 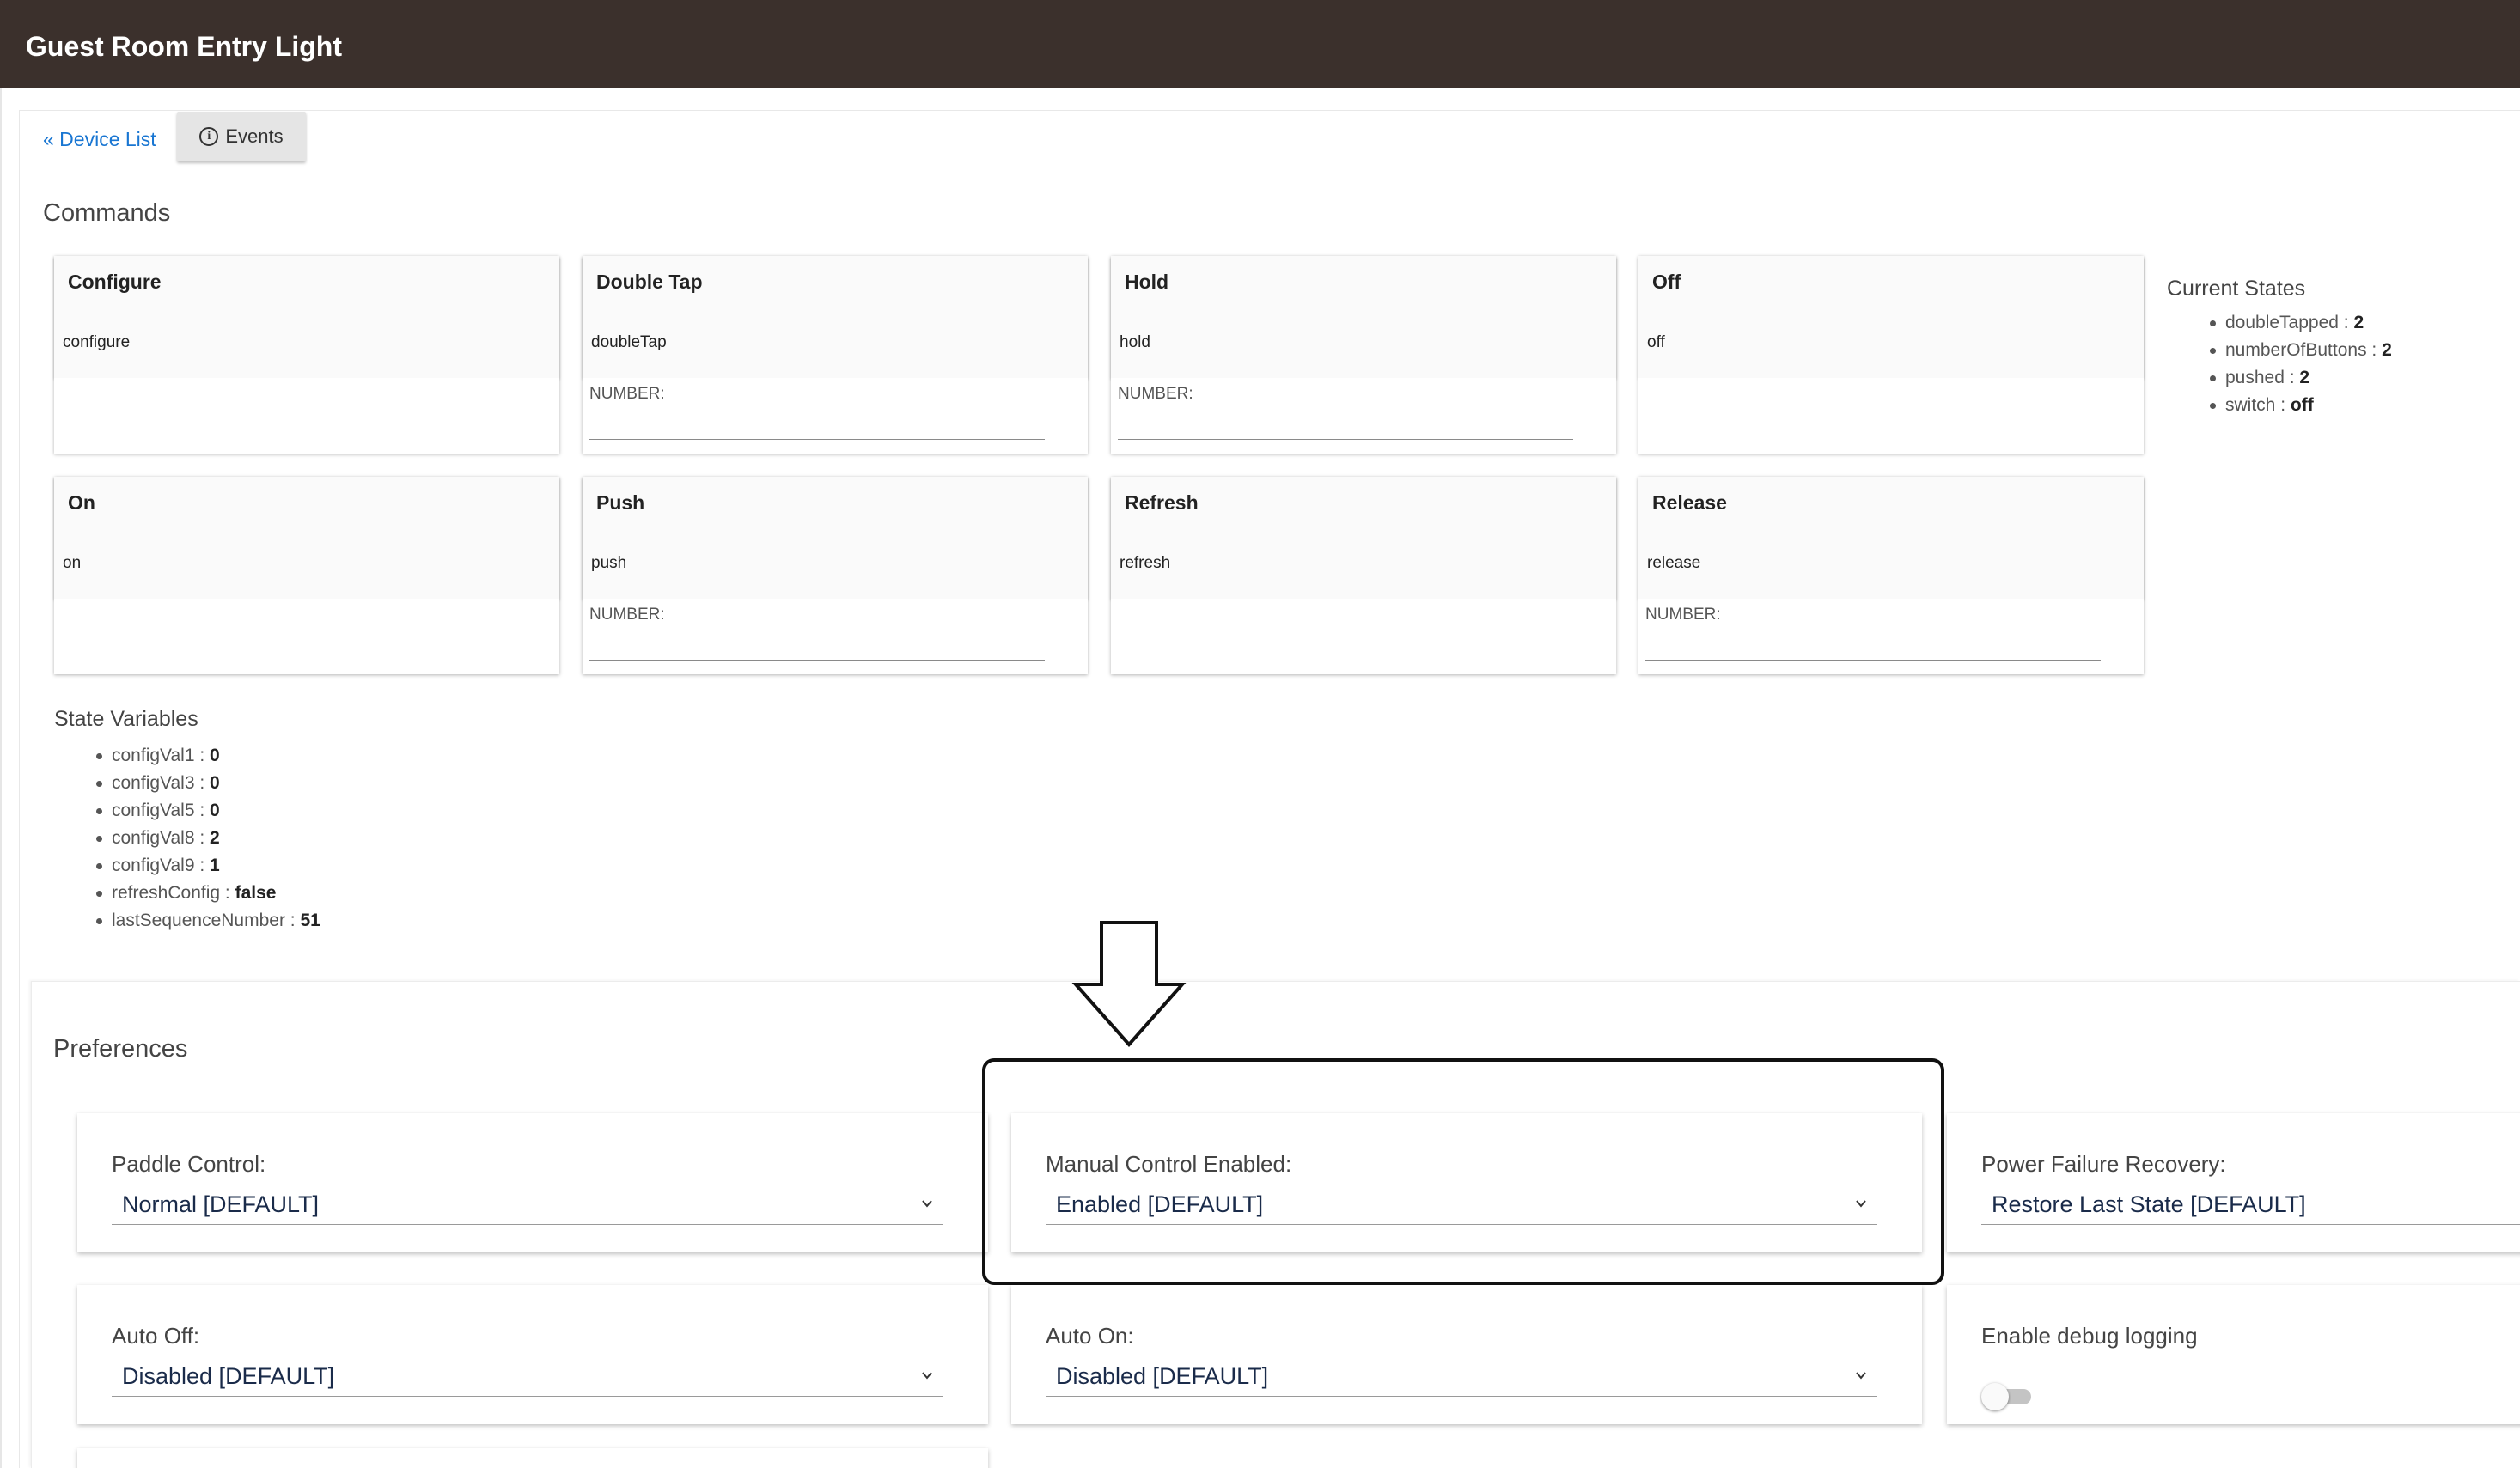 I want to click on left-divider, so click(x=1, y=778).